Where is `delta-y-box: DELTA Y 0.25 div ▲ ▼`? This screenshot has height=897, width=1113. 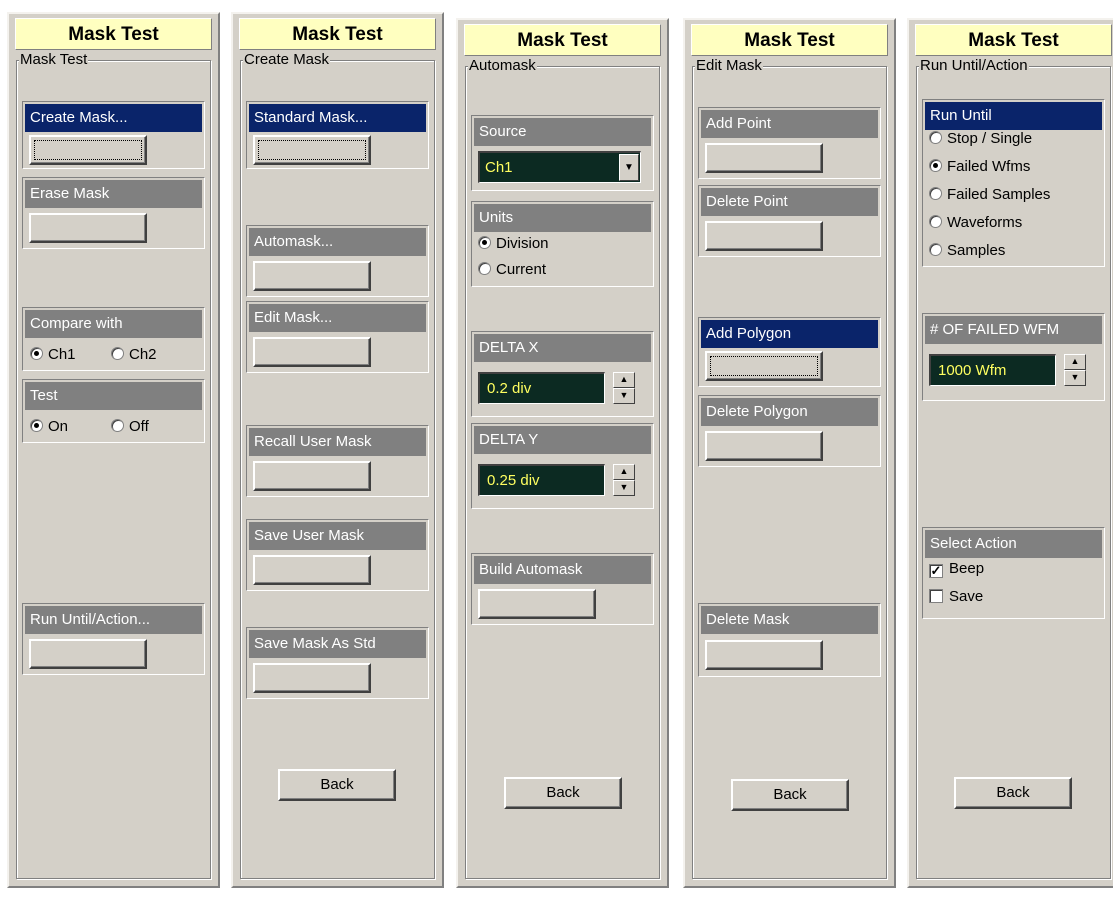
delta-y-box: DELTA Y 0.25 div ▲ ▼ is located at coordinates (562, 466).